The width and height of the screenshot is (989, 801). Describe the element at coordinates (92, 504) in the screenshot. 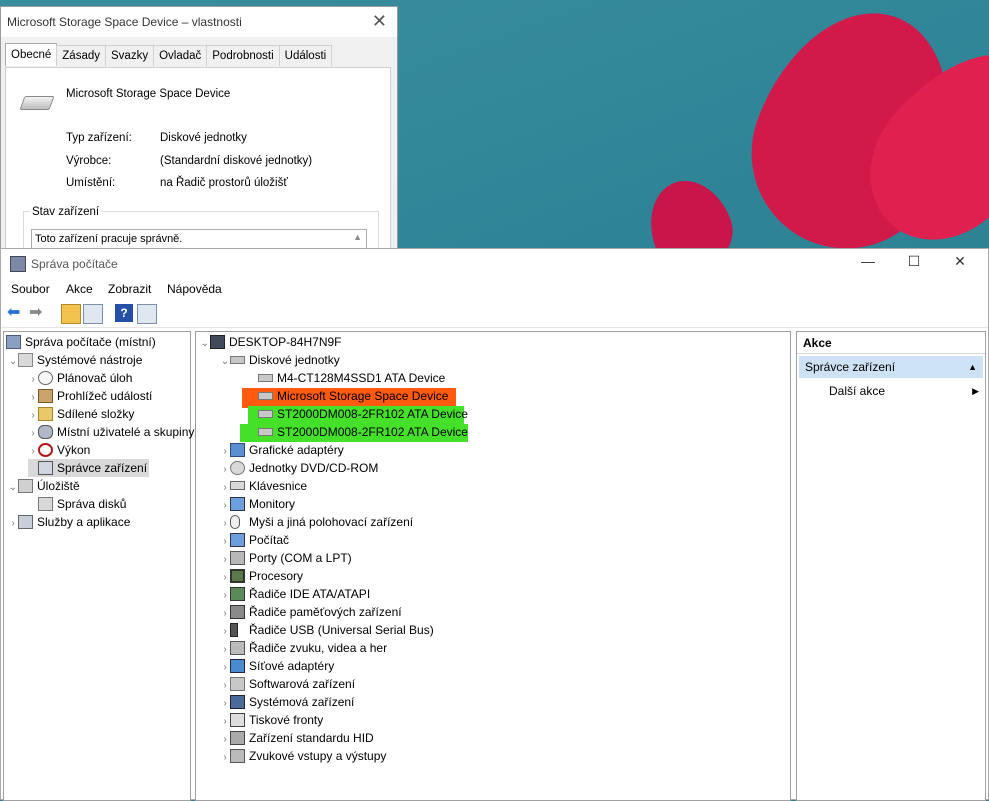

I see `tree-label: Správa disků` at that location.